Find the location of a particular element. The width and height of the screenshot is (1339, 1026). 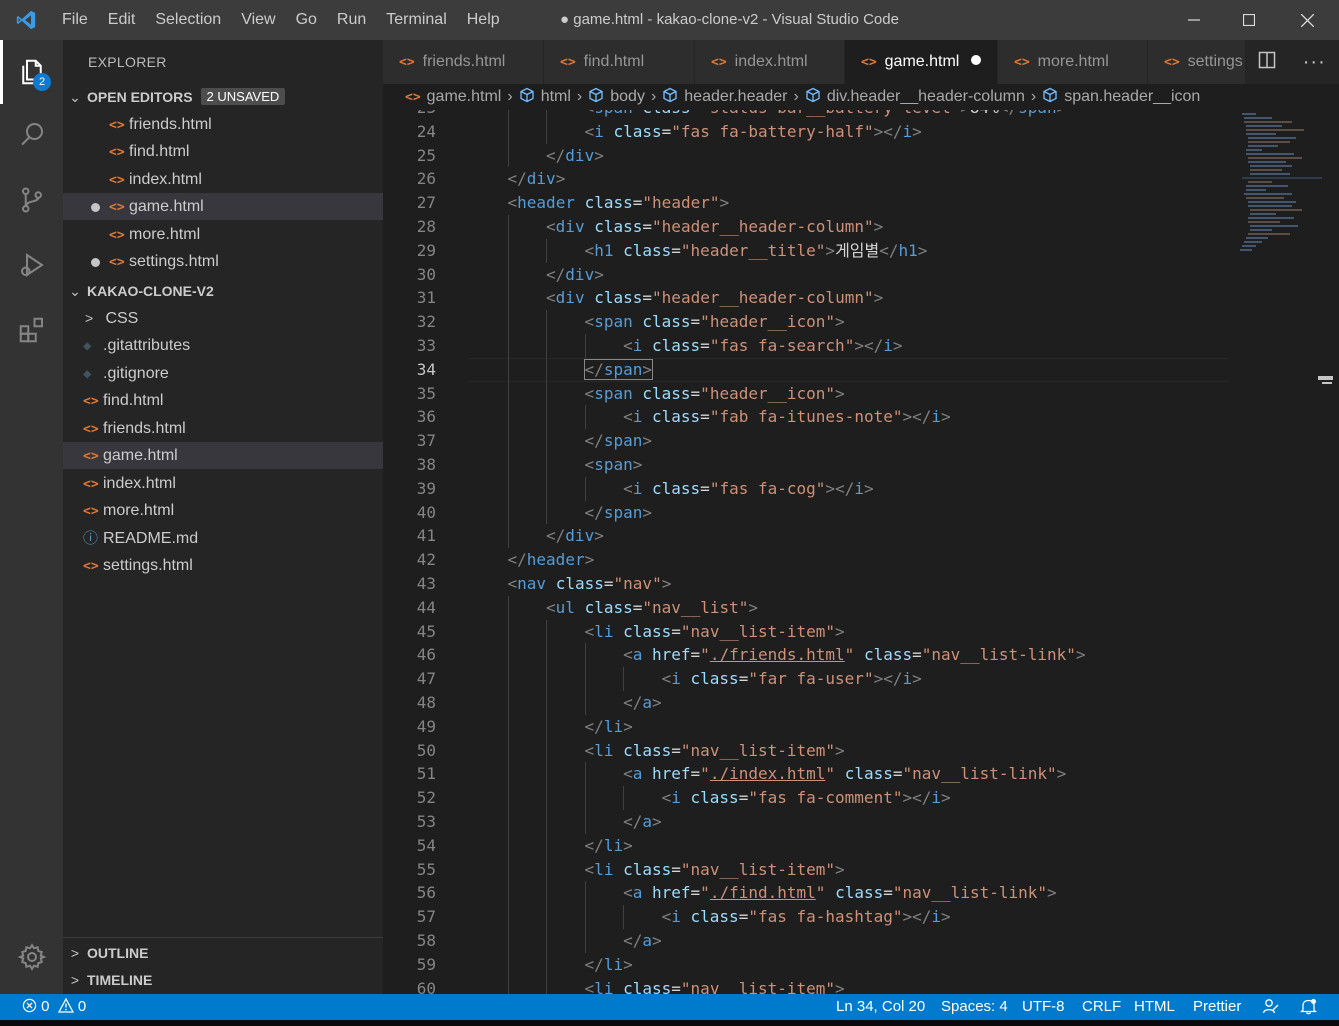

menu-run: Run is located at coordinates (351, 20).